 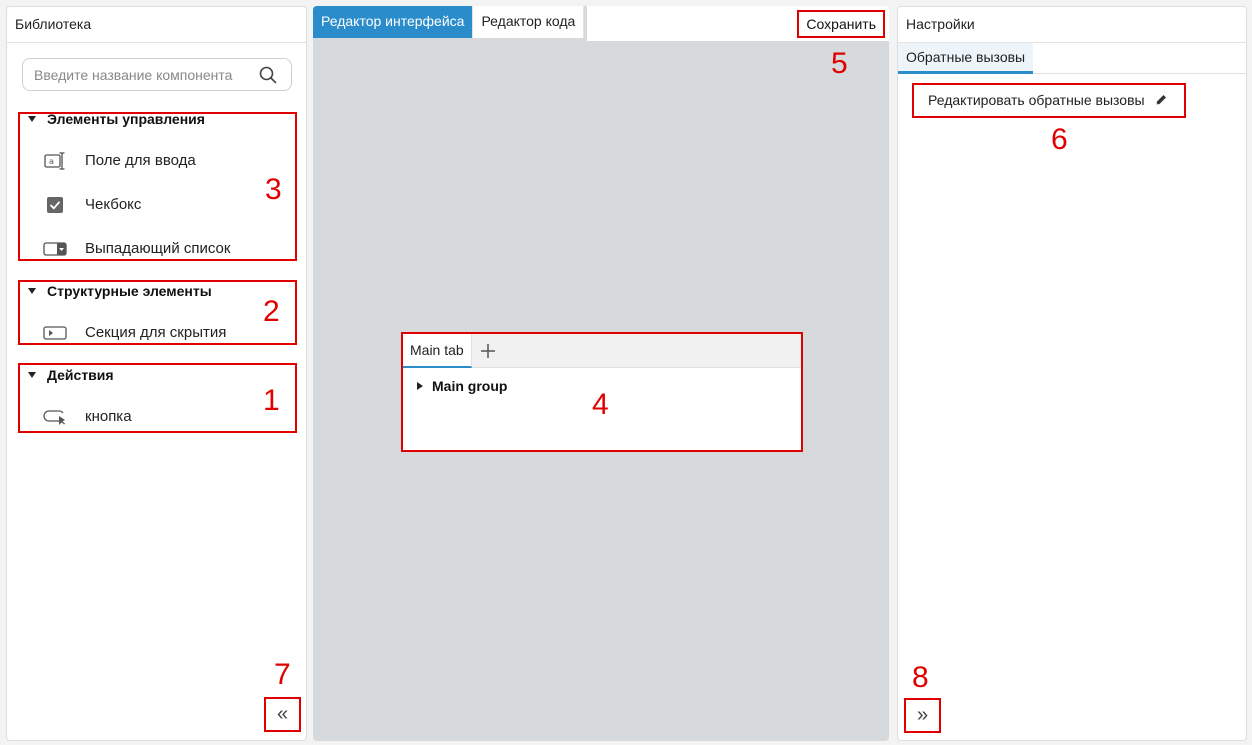 I want to click on checkbox-icon, so click(x=55, y=205).